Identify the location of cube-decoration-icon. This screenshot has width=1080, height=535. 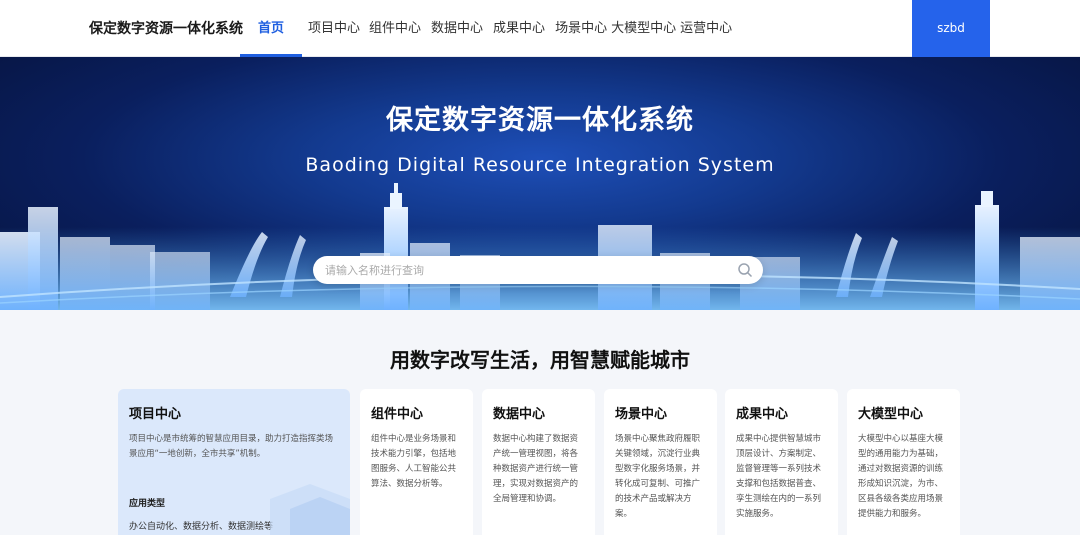
(310, 509).